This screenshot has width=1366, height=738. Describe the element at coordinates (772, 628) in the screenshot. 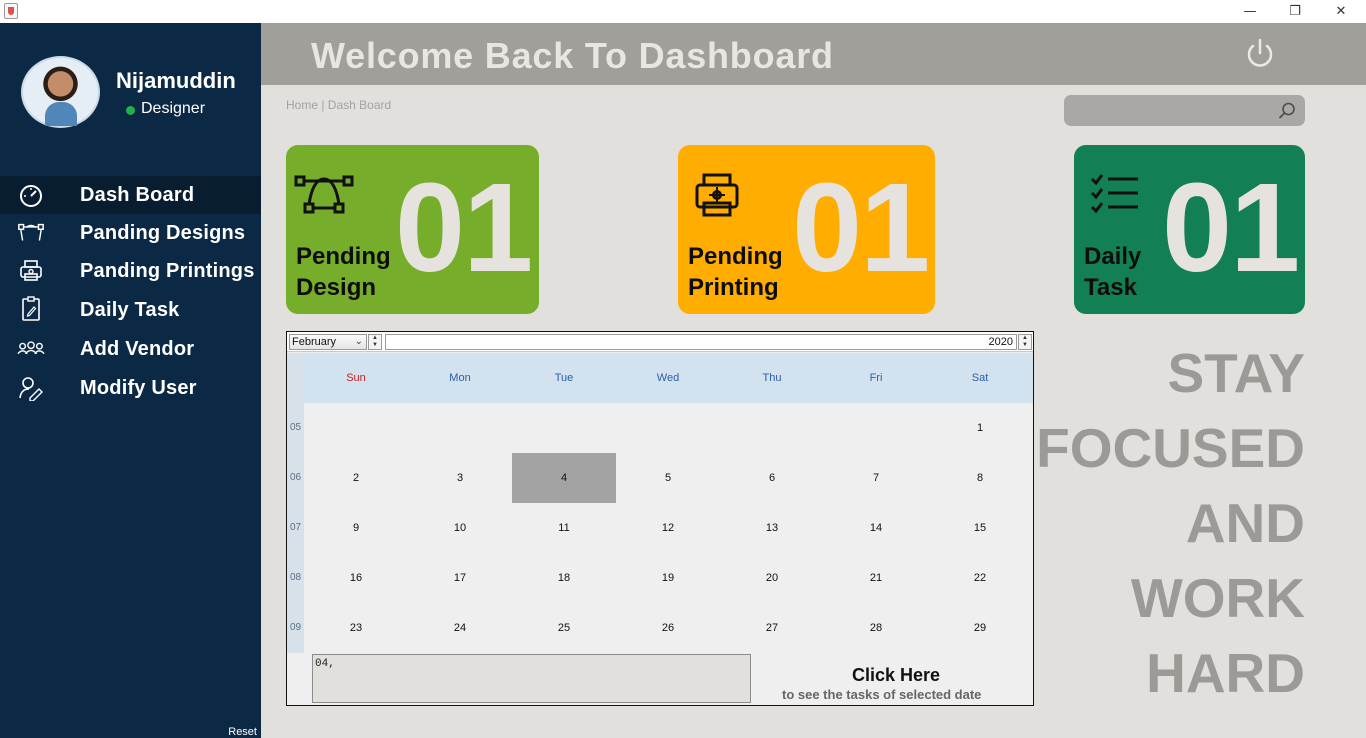

I see `calendar-day-cell: 27` at that location.